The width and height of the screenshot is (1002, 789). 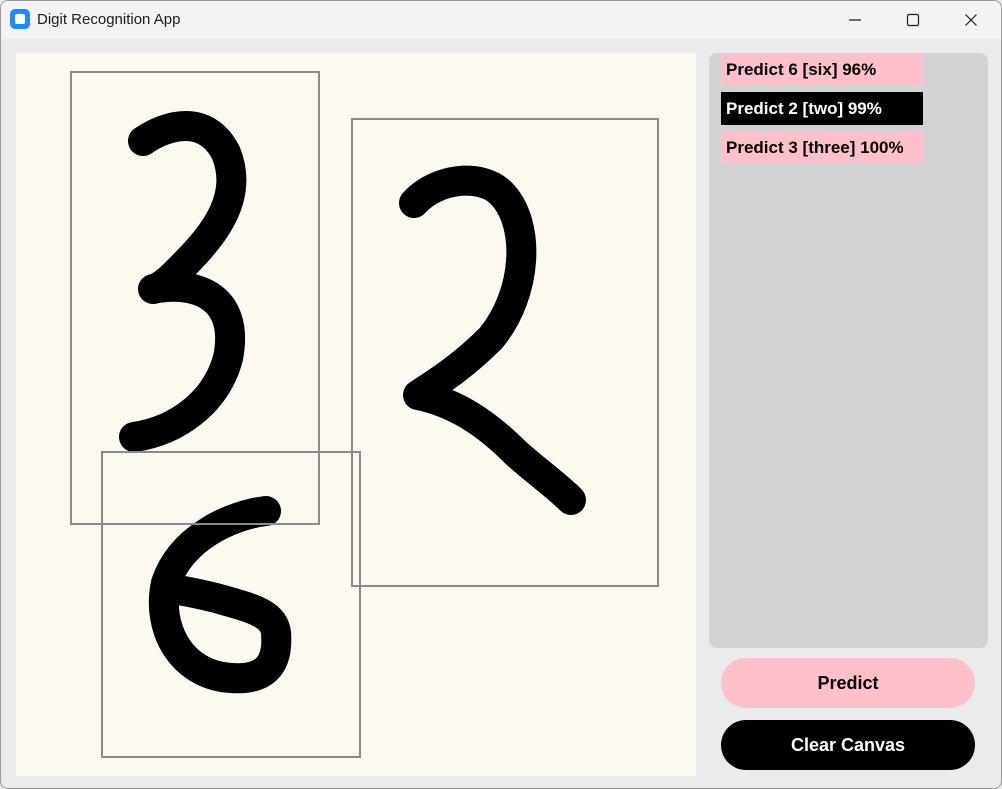 I want to click on close-button, so click(x=971, y=20).